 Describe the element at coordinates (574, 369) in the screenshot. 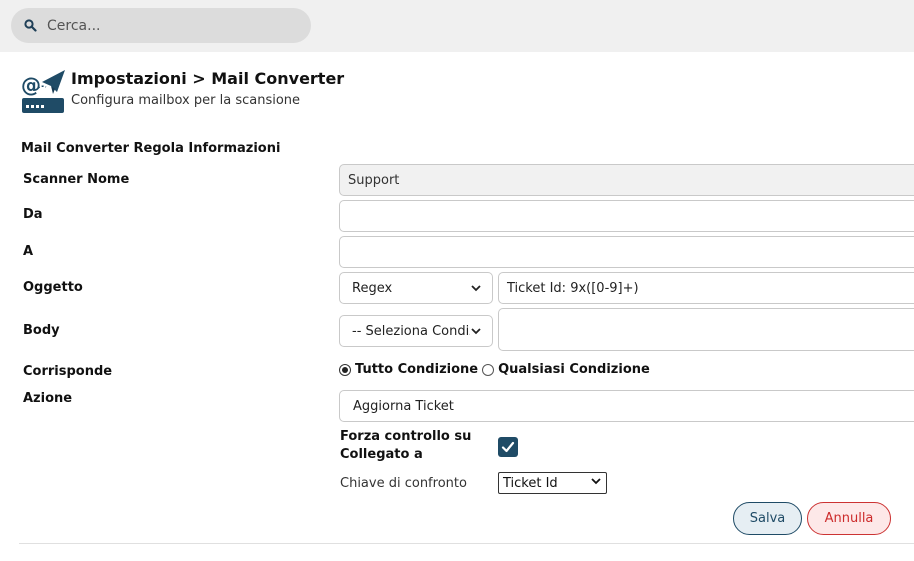

I see `radio-qualsiasi-label: Qualsiasi Condizione` at that location.